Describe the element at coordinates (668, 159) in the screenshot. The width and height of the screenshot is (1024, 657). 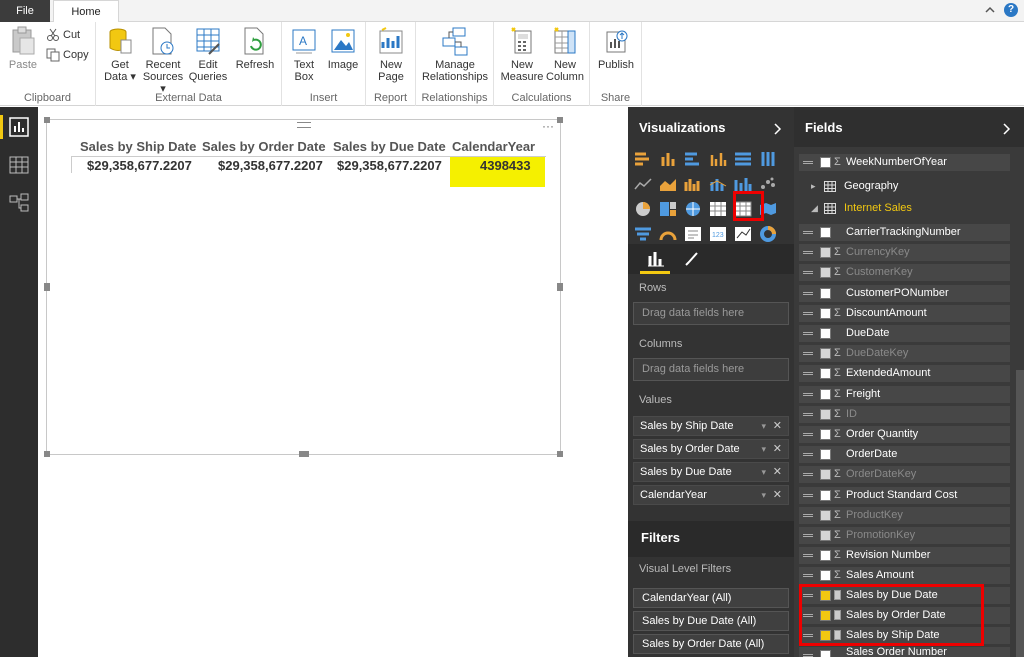
I see `stacked-column-icon` at that location.